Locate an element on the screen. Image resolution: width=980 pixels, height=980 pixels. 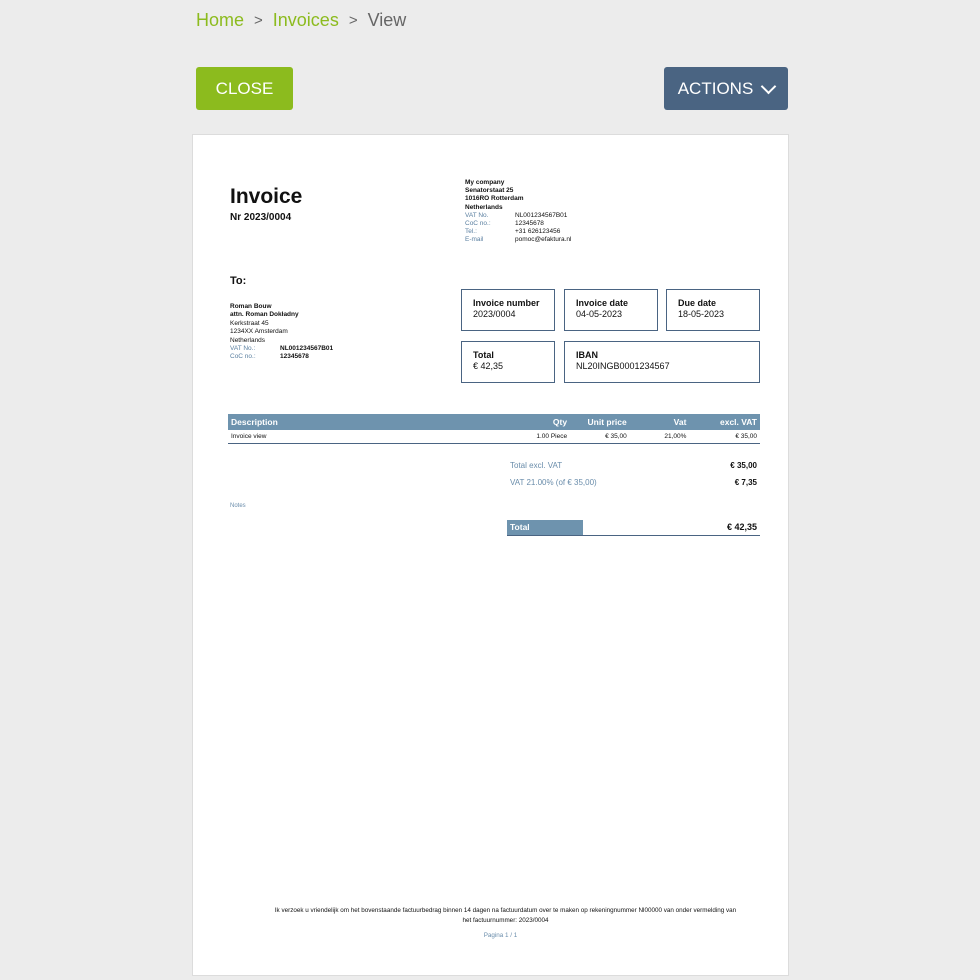
notes-label: Notes is located at coordinates (238, 506).